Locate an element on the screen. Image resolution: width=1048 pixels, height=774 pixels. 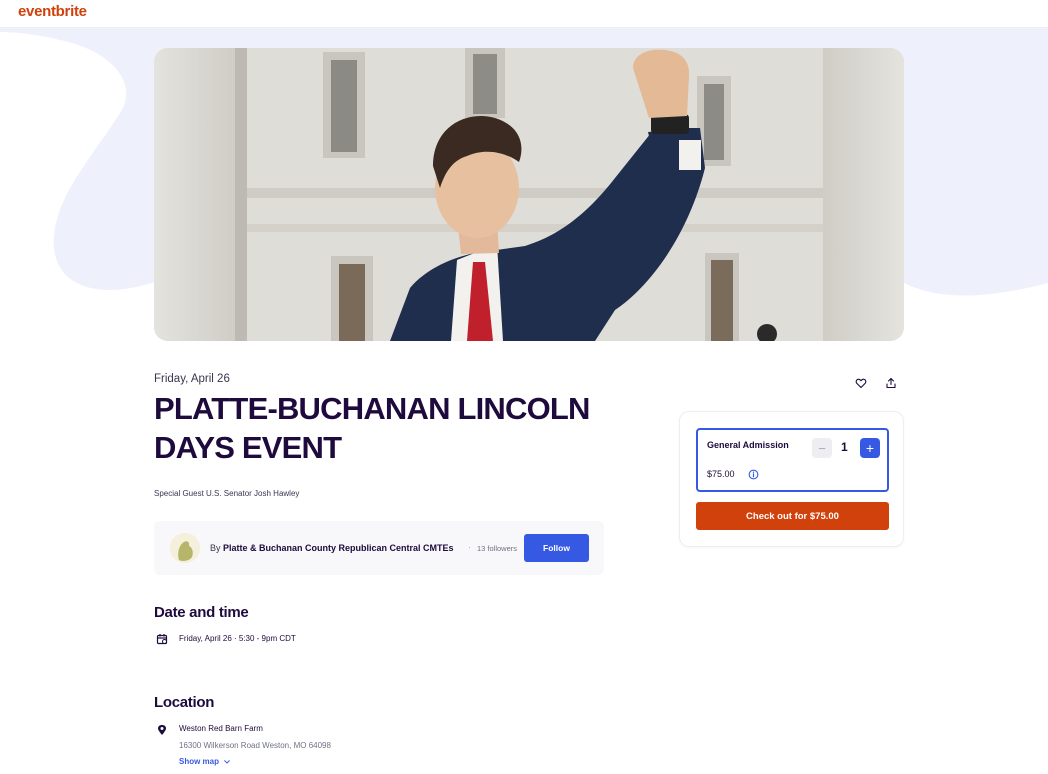
venue-address: 16300 Wilkerson Road Weston, MO 64098 is located at coordinates (255, 745).